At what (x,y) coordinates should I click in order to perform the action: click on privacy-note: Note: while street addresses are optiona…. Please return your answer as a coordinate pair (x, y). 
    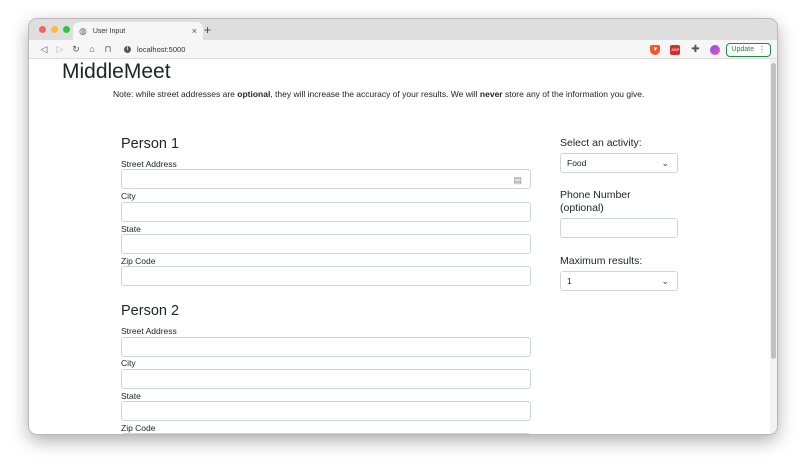
    Looking at the image, I should click on (378, 94).